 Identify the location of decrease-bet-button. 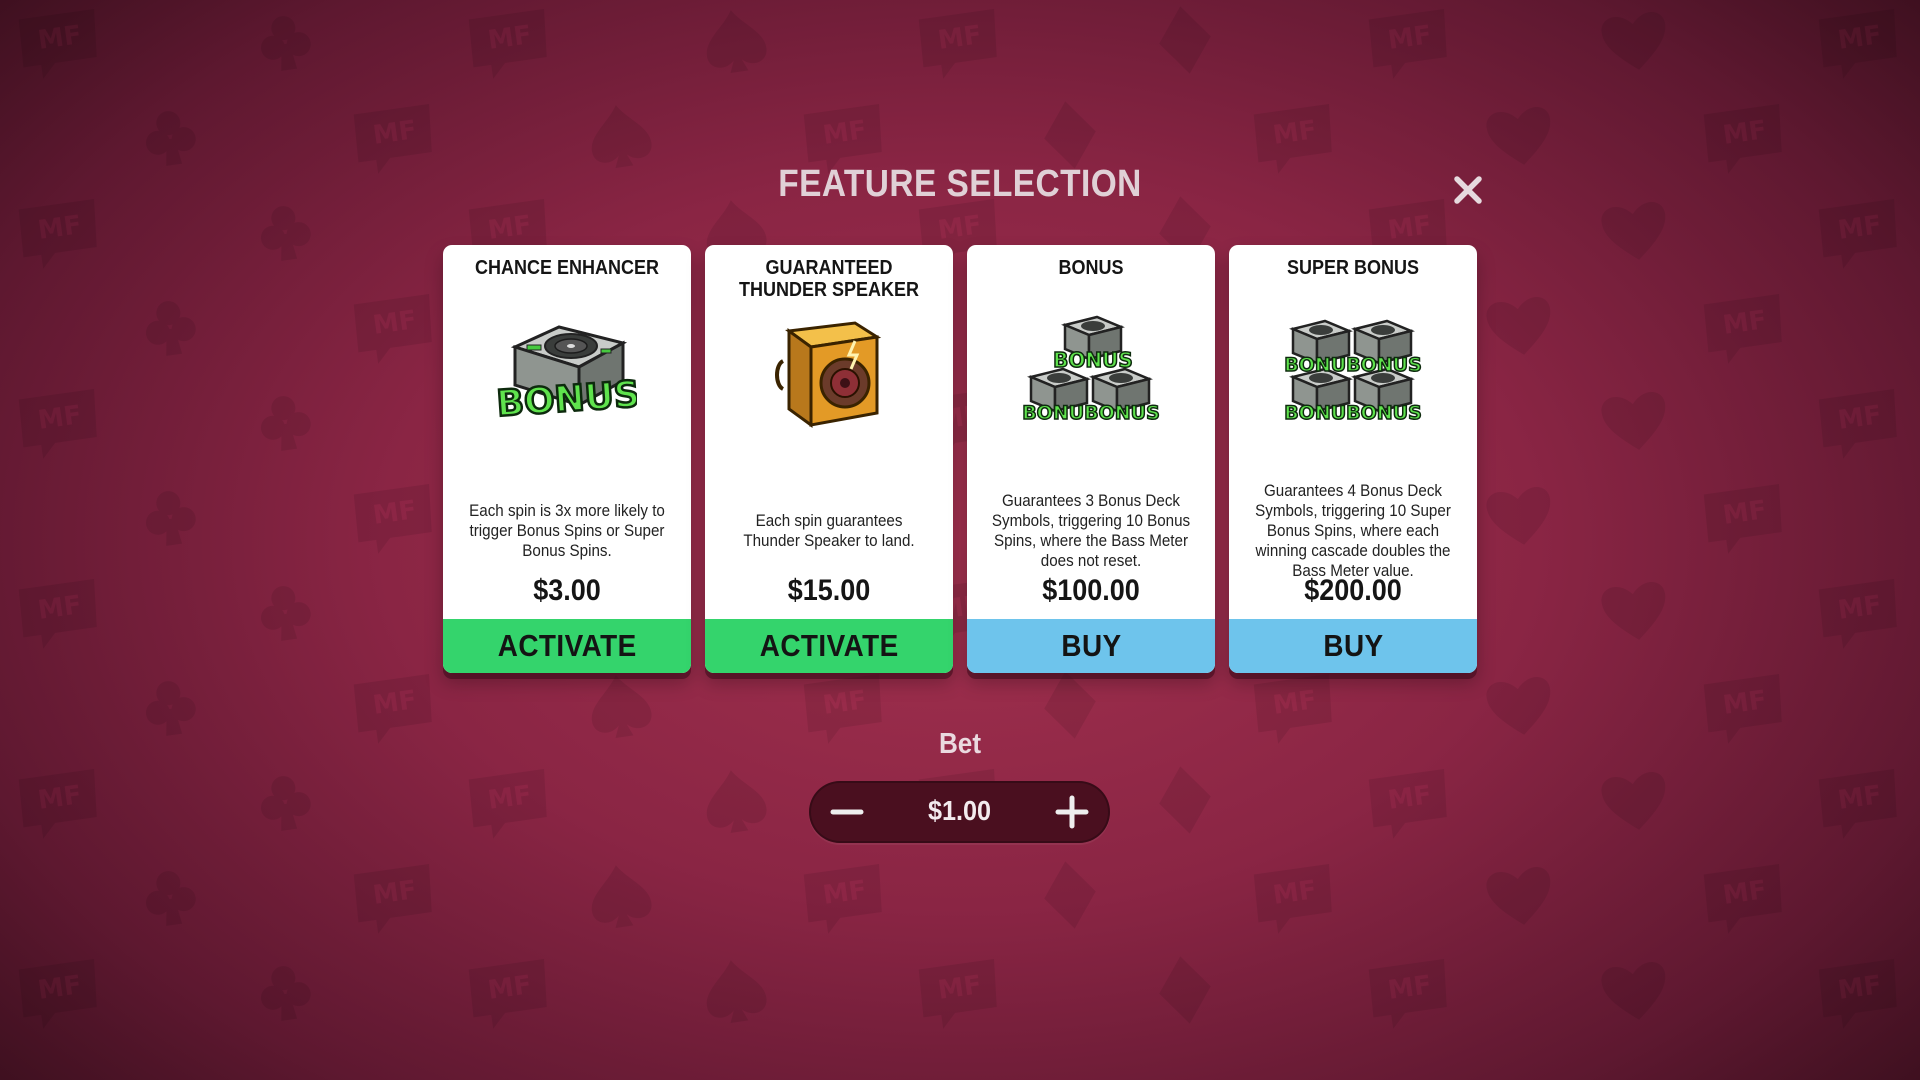
(847, 812).